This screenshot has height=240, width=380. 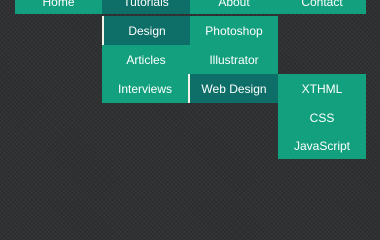 What do you see at coordinates (146, 7) in the screenshot?
I see `nav-item-tutorials: Tutorials` at bounding box center [146, 7].